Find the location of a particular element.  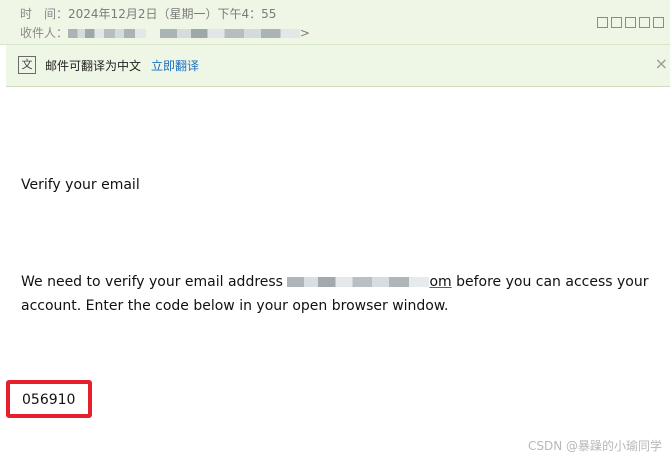

mail-header: 时 间：2024年12月2日（星期一）下午4：55 收件人： > is located at coordinates (335, 22).